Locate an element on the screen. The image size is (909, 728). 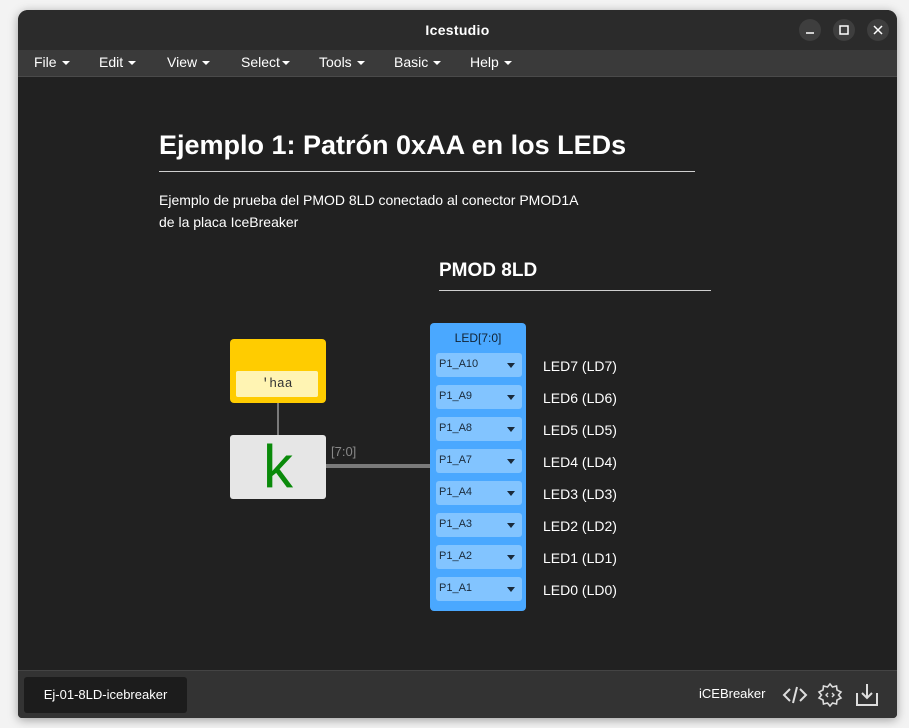
status-bar: Ej-01-8LD-icebreaker iCEBreaker is located at coordinates (457, 694).